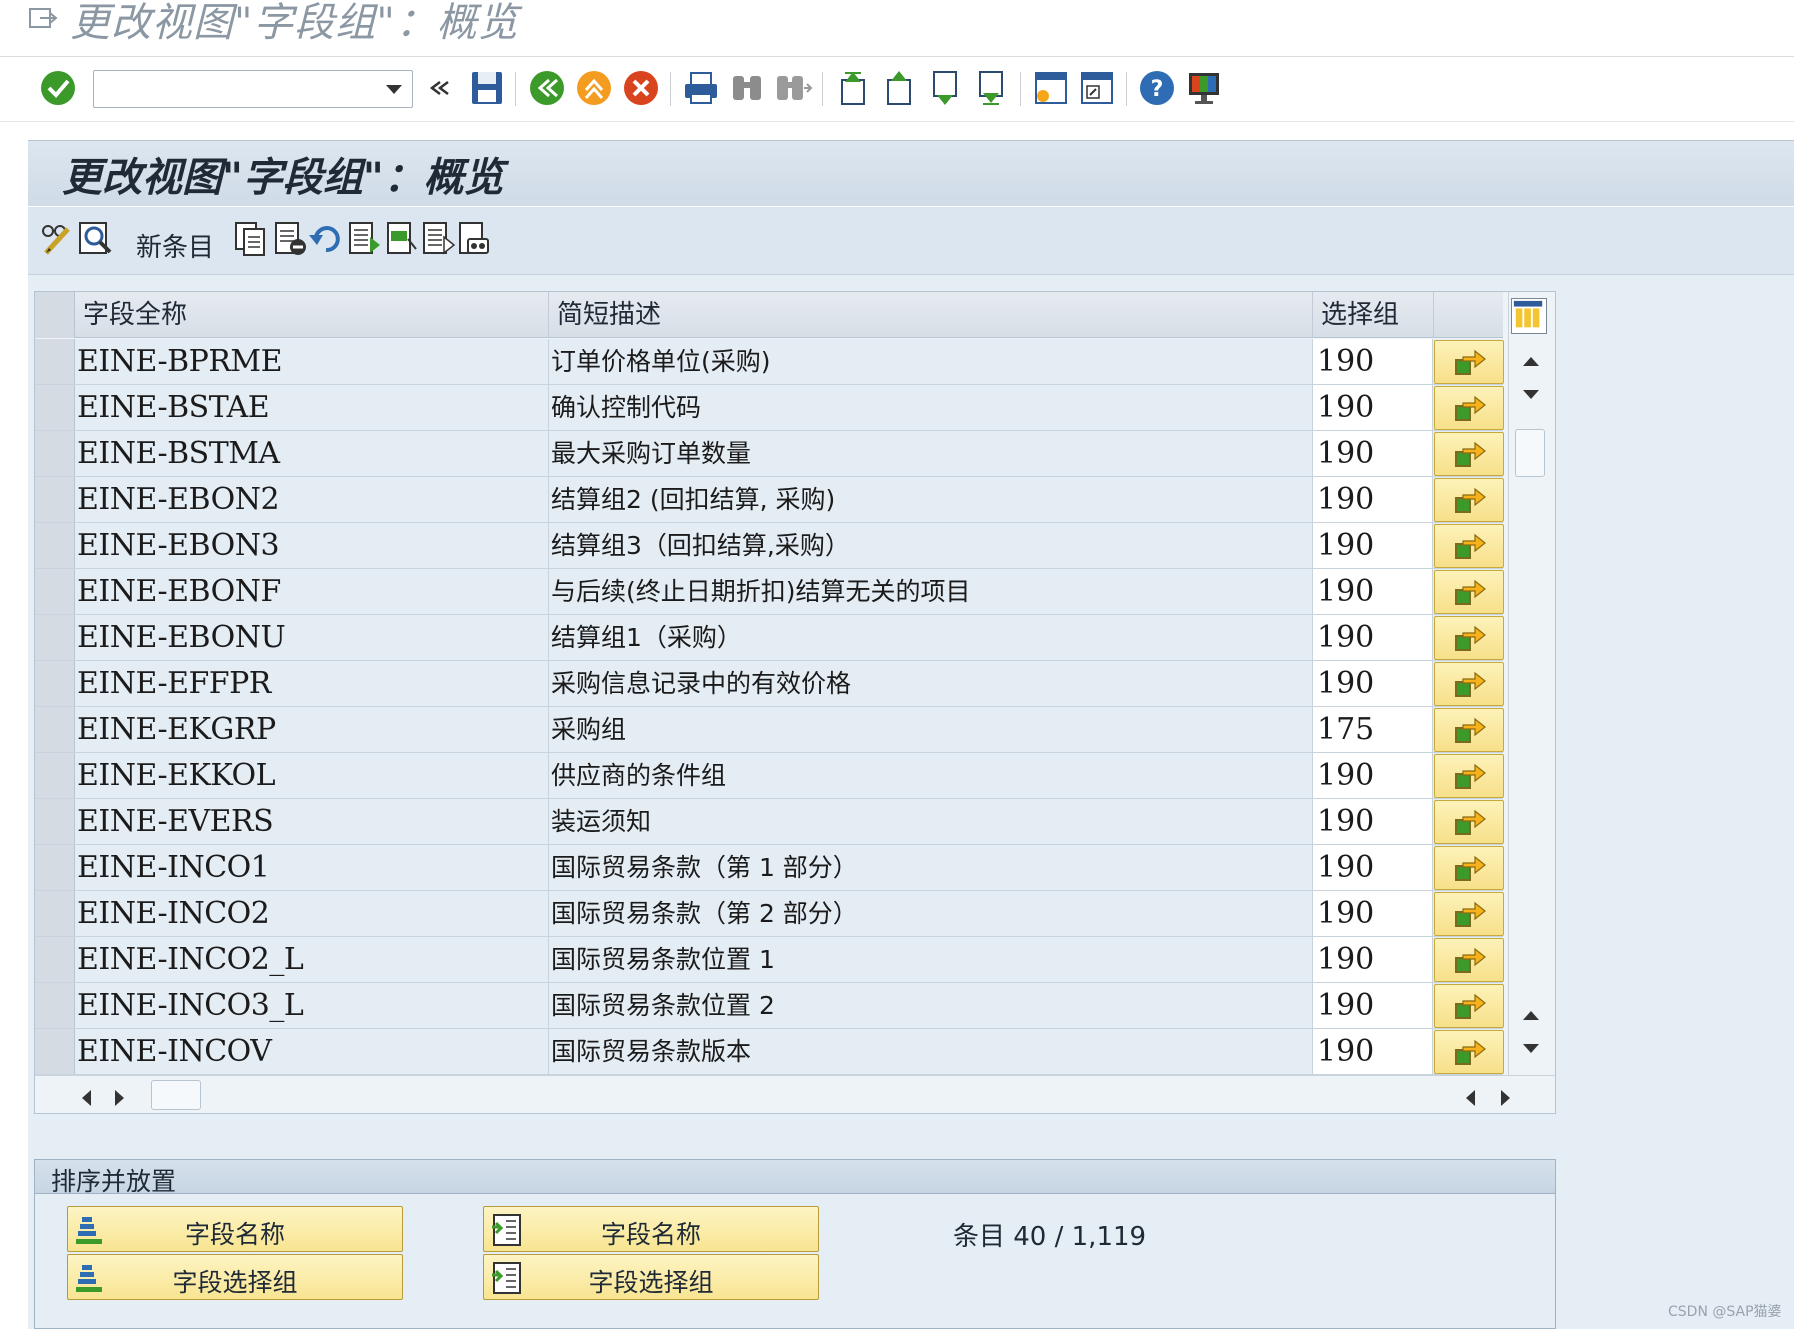  What do you see at coordinates (769, 960) in the screenshot?
I see `table-row: EINE-INCO2_L 国际贸易条款位置 1 190` at bounding box center [769, 960].